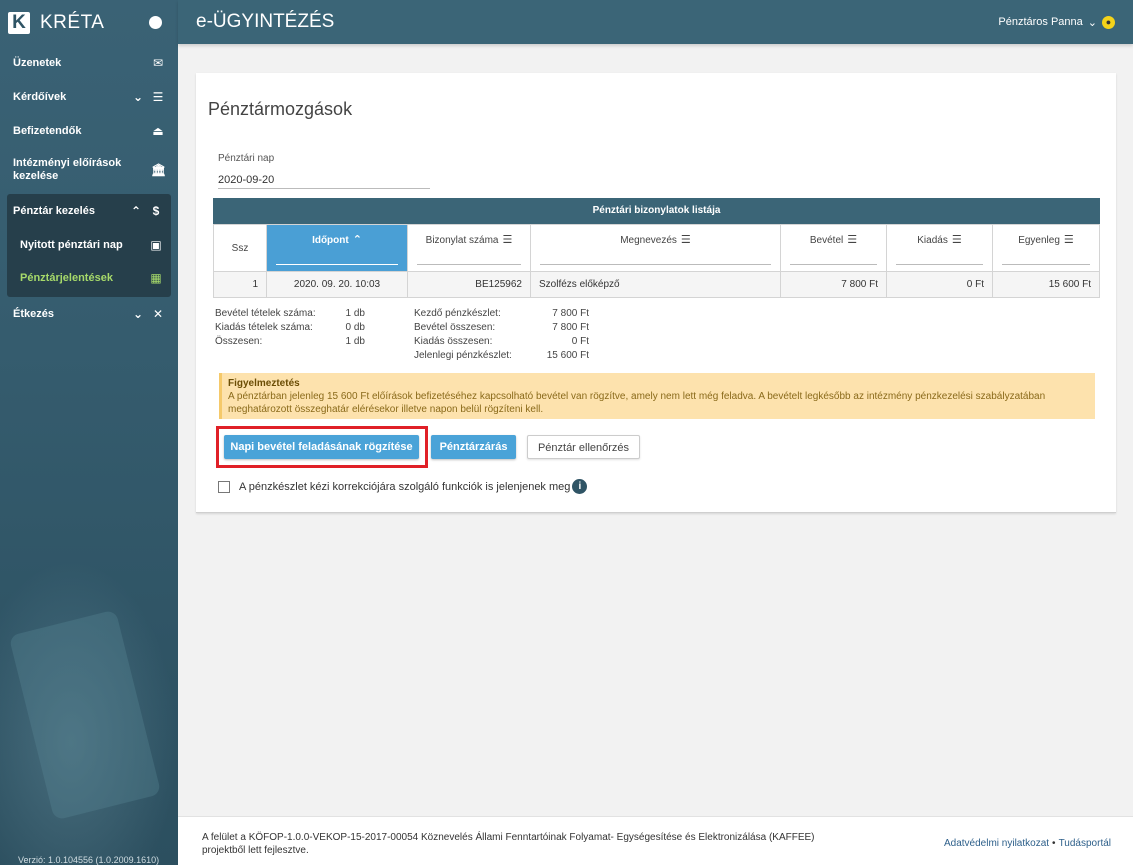 This screenshot has height=865, width=1133. I want to click on topbar: e-ÜGYINTÉZÉS Pénztáros Panna ⌄ ●, so click(655, 22).